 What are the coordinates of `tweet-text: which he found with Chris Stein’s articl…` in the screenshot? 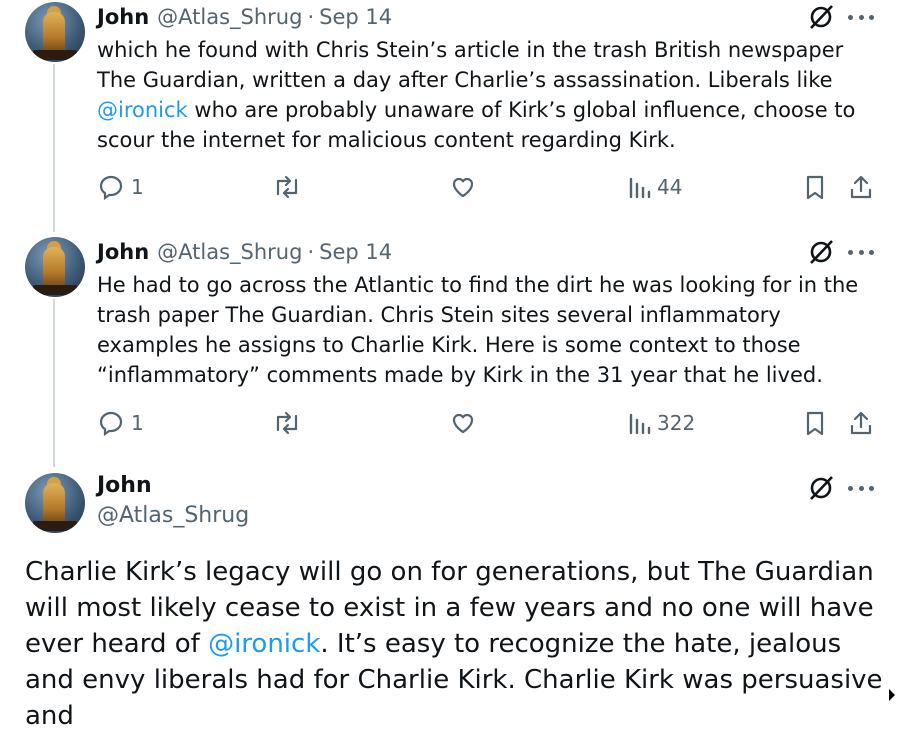 It's located at (476, 95).